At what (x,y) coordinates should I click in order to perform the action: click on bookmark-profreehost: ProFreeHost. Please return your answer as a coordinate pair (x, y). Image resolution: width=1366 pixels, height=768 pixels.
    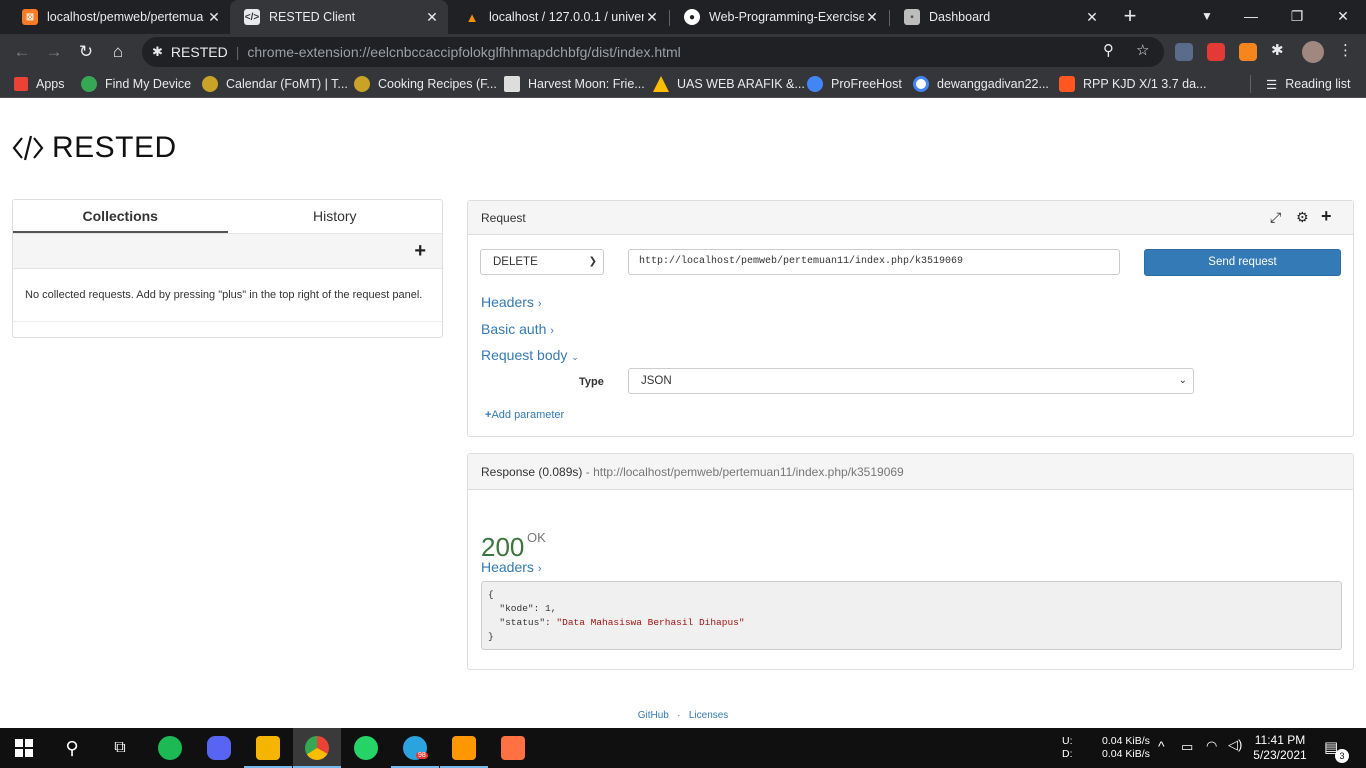
    Looking at the image, I should click on (854, 84).